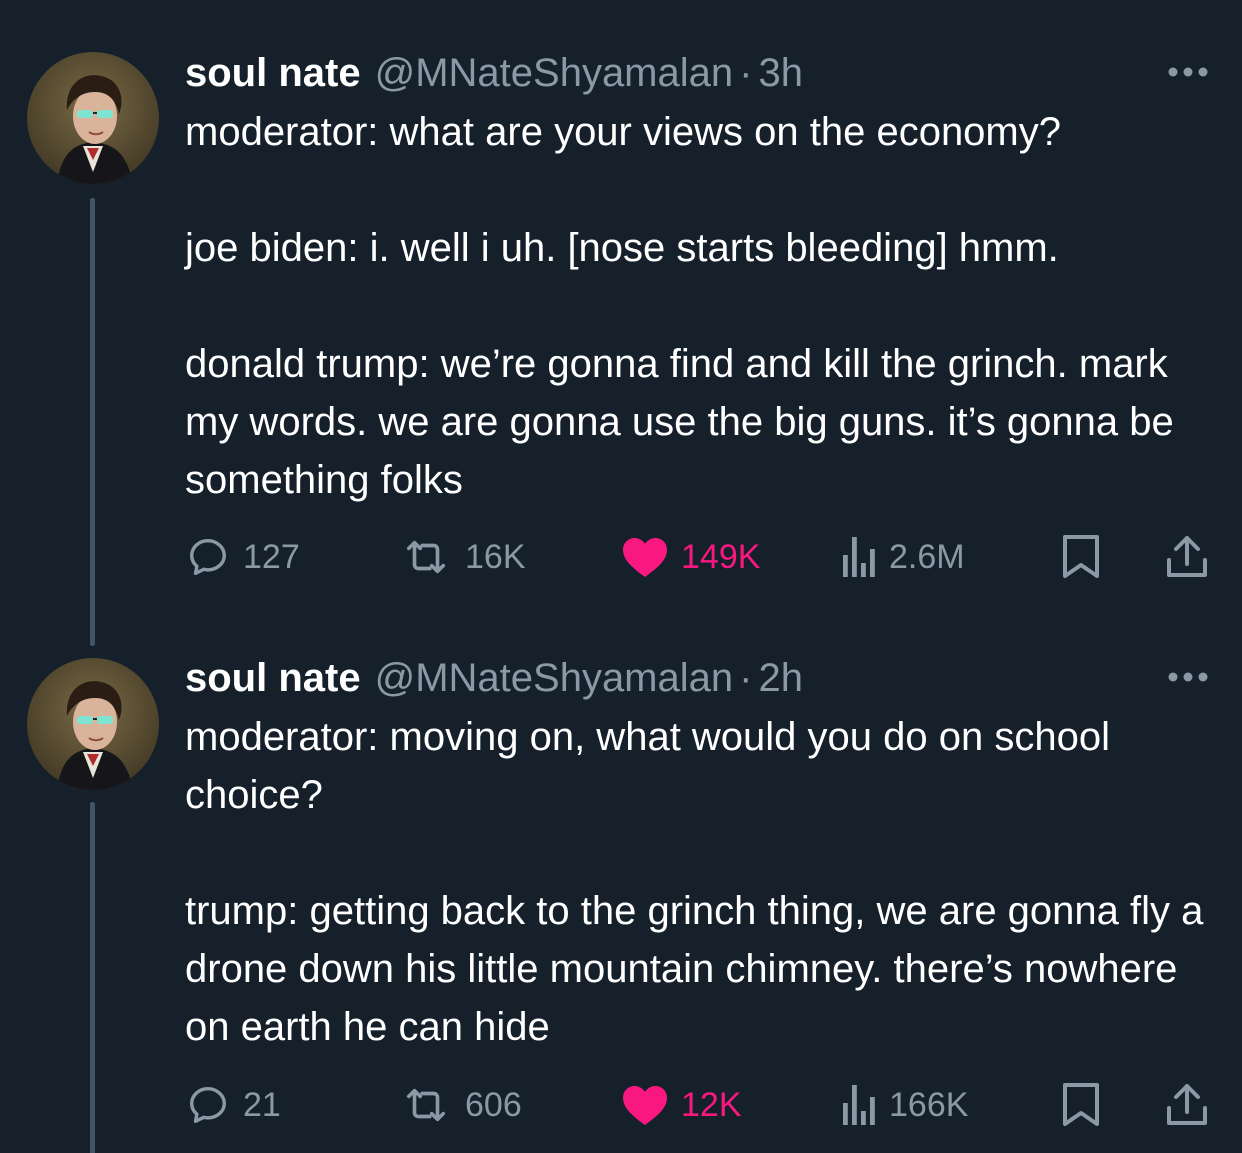  I want to click on like-count: 12K, so click(711, 1104).